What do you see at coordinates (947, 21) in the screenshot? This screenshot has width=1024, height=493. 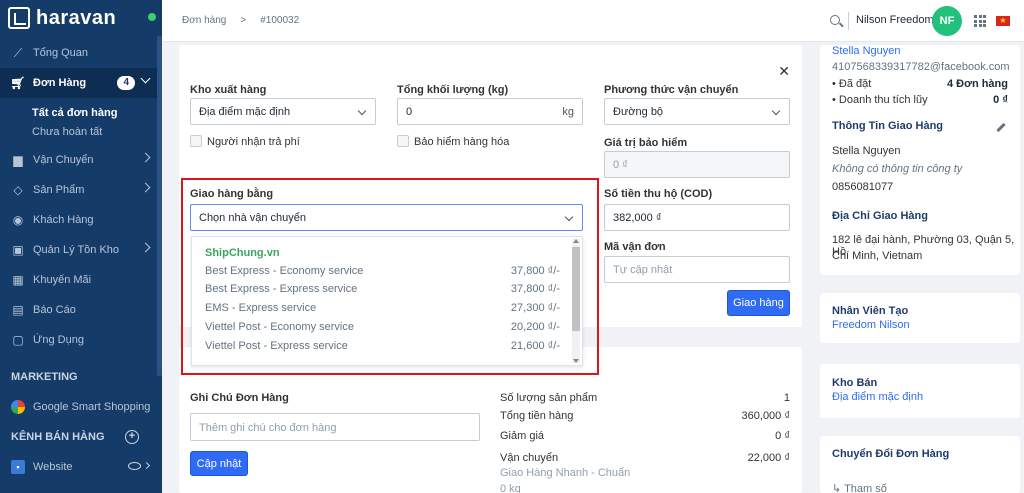 I see `avatar: NF` at bounding box center [947, 21].